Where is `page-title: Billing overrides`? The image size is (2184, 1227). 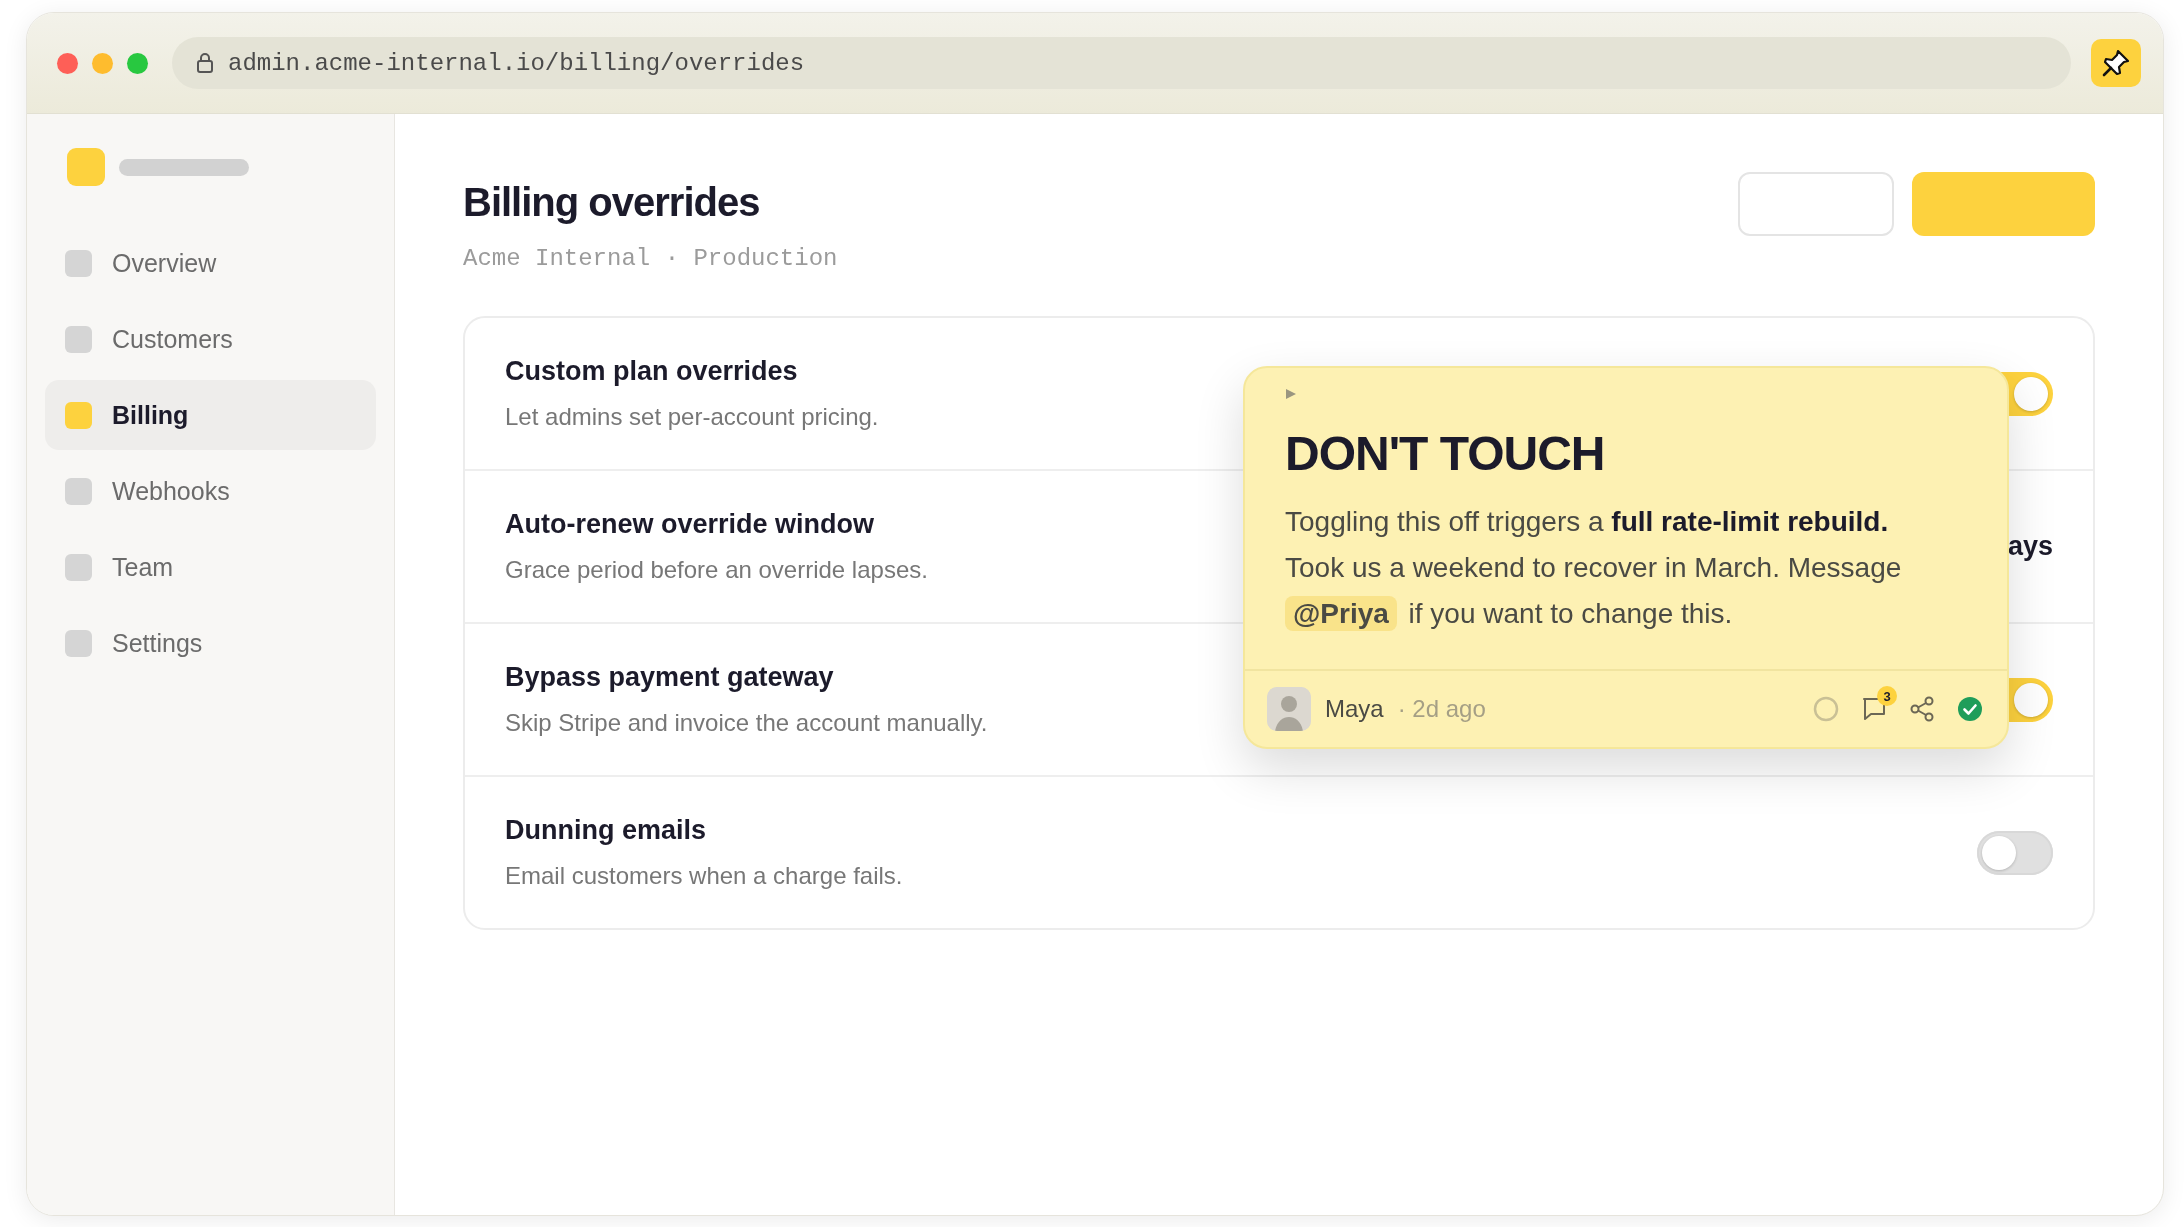 page-title: Billing overrides is located at coordinates (612, 202).